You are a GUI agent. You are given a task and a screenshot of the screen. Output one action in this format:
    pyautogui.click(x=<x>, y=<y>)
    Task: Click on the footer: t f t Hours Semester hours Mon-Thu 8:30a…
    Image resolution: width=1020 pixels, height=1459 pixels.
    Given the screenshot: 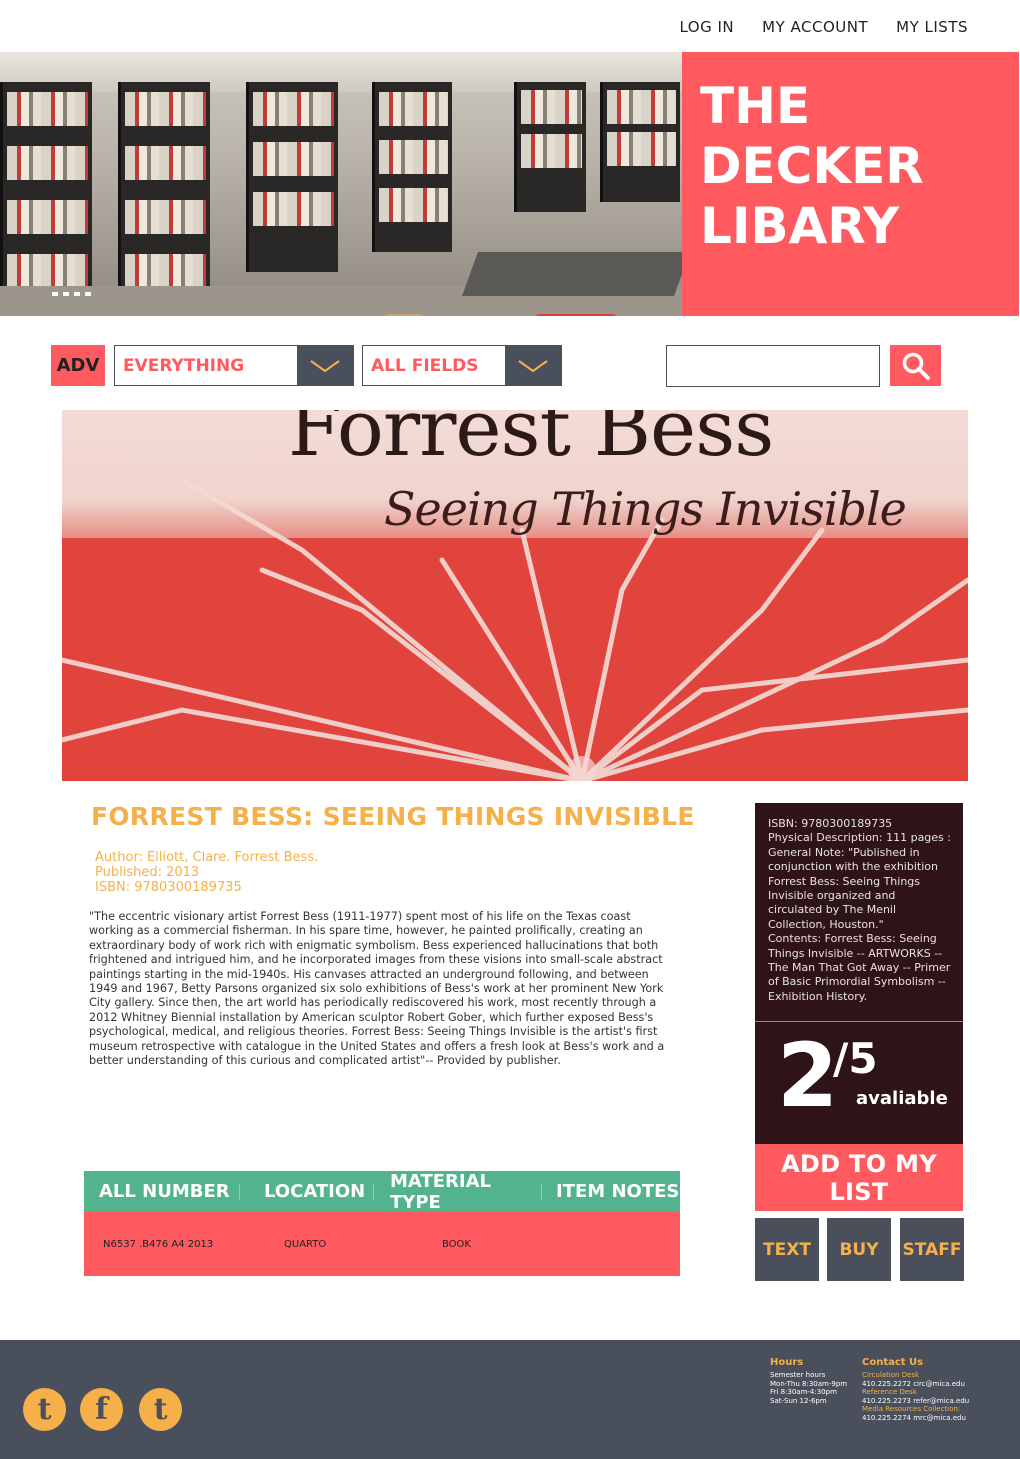 What is the action you would take?
    pyautogui.click(x=510, y=1399)
    